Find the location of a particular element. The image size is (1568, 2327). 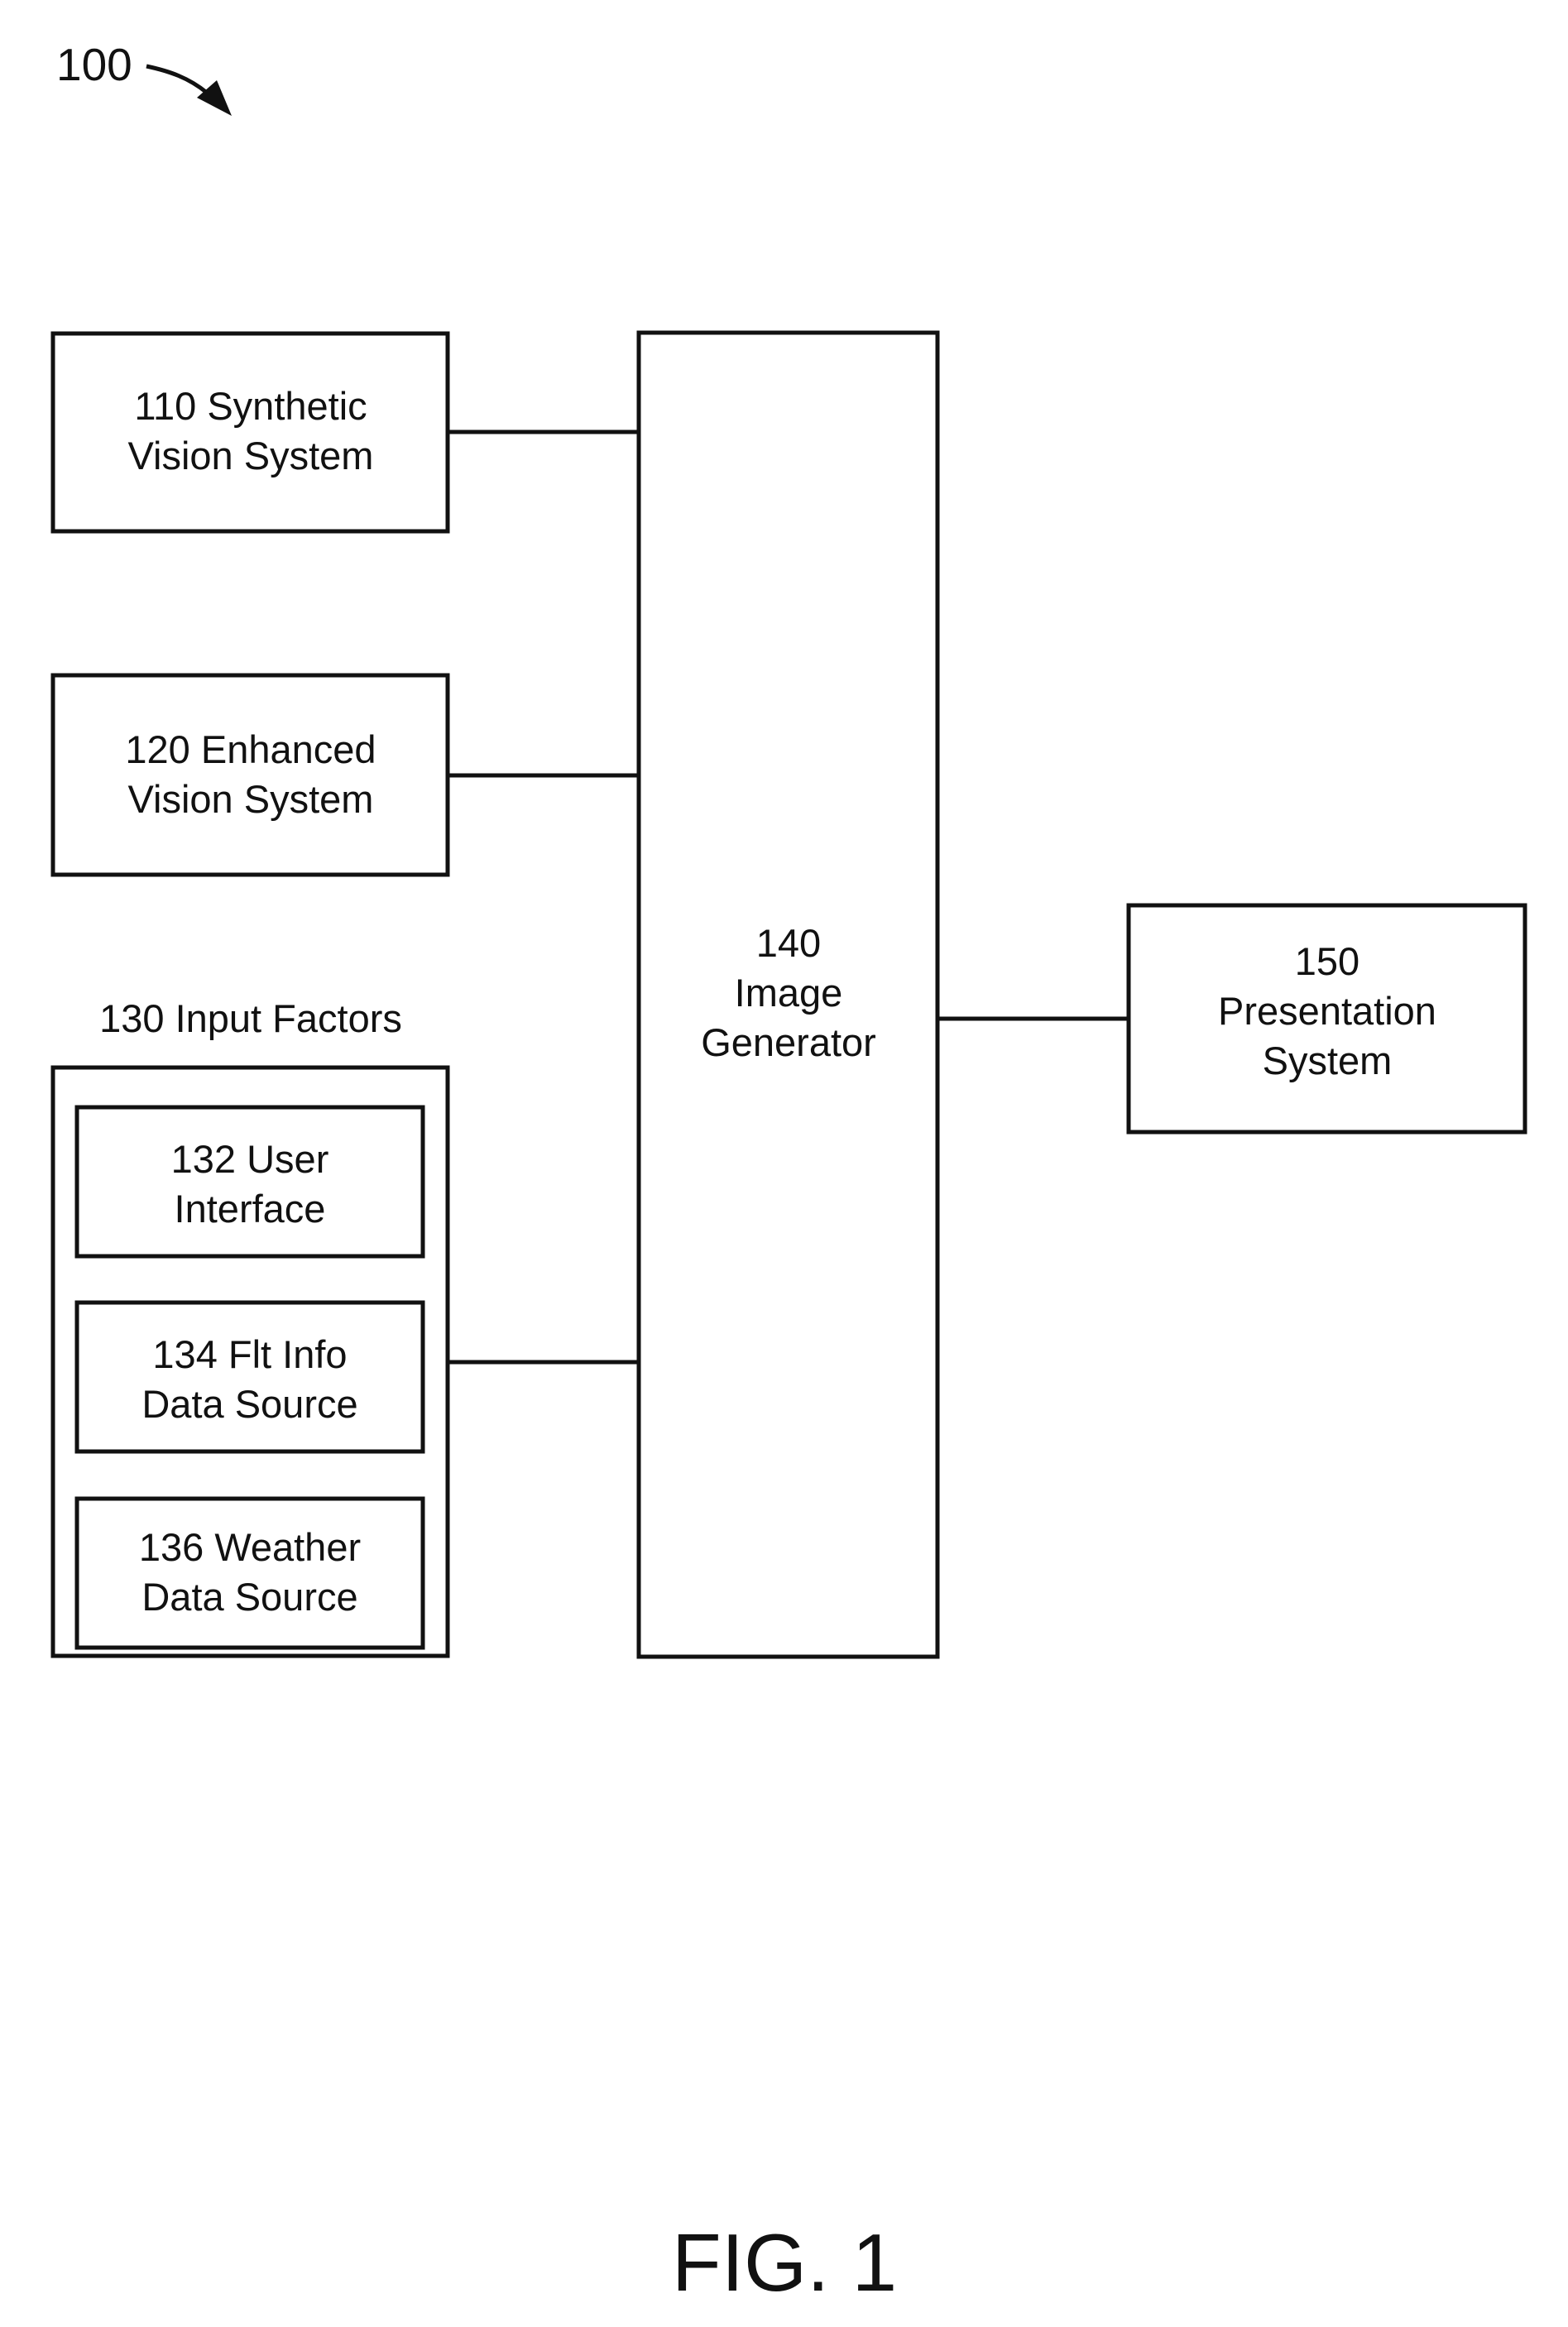

block-120-line-2: Vision System is located at coordinates (251, 799).